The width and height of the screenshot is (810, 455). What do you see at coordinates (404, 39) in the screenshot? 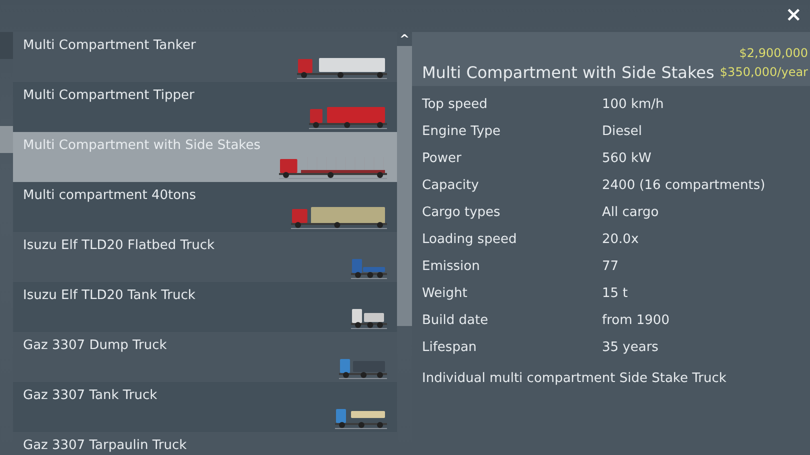
I see `scroll-up-button: ^` at bounding box center [404, 39].